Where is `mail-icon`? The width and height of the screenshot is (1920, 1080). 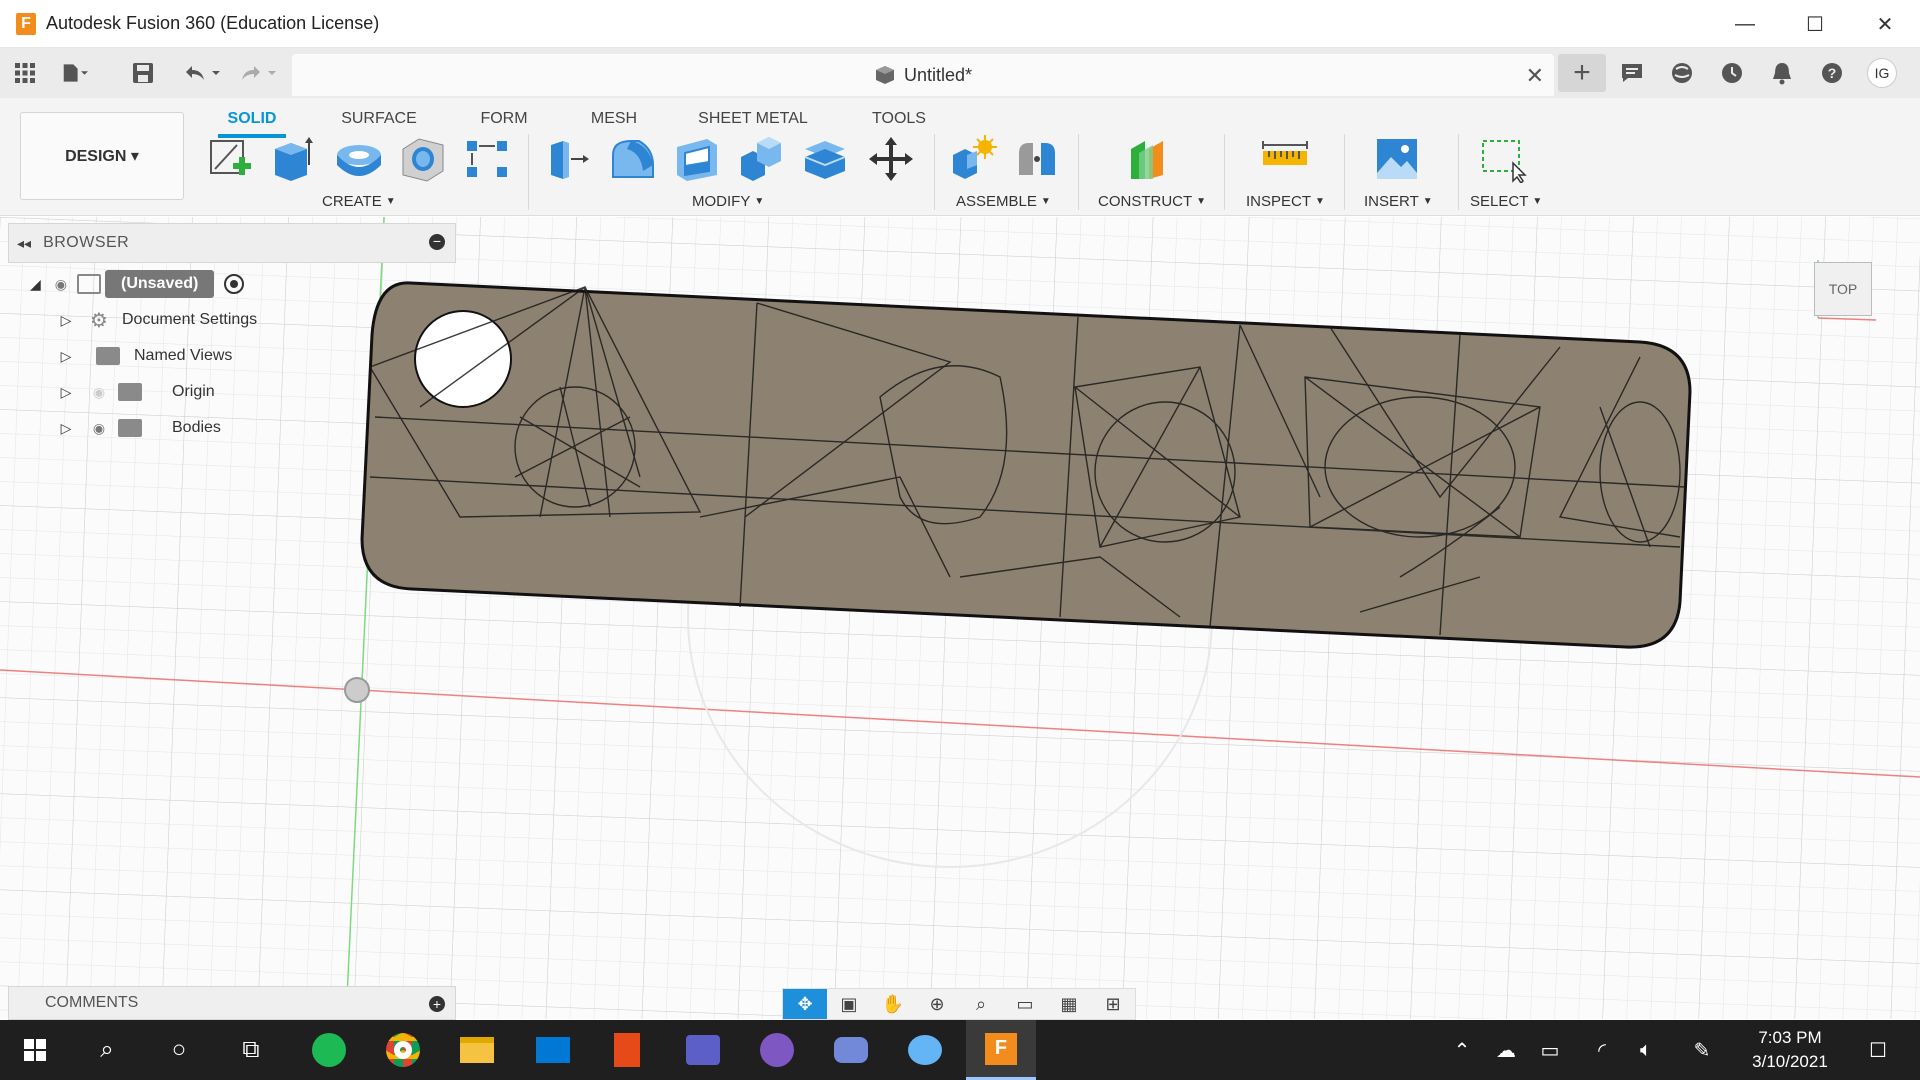 mail-icon is located at coordinates (553, 1050).